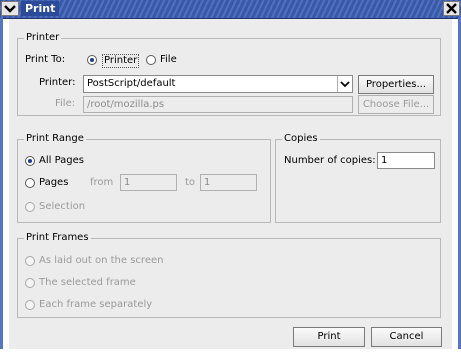 This screenshot has width=461, height=357. I want to click on printer-label: Printer:, so click(57, 82).